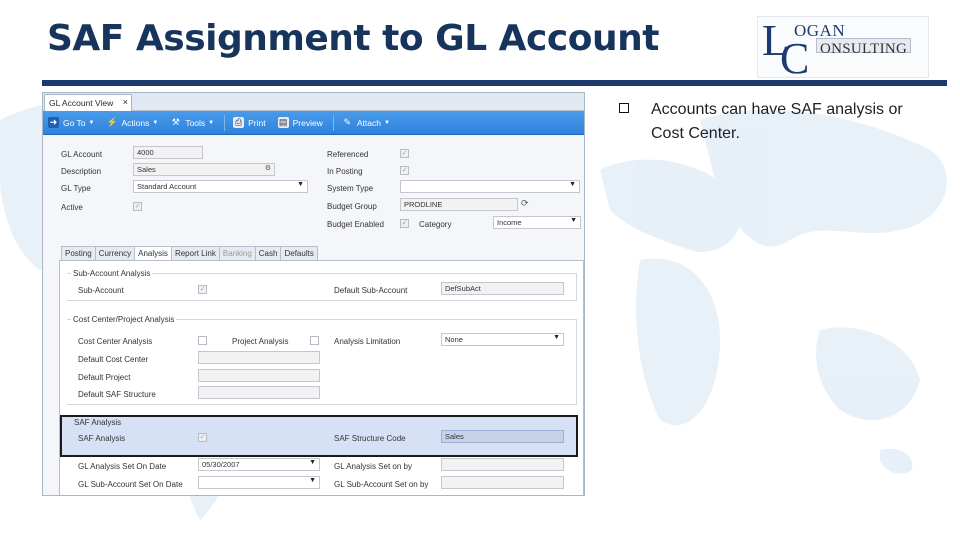 Image resolution: width=960 pixels, height=540 pixels. I want to click on default-project-label: Default Project, so click(104, 377).